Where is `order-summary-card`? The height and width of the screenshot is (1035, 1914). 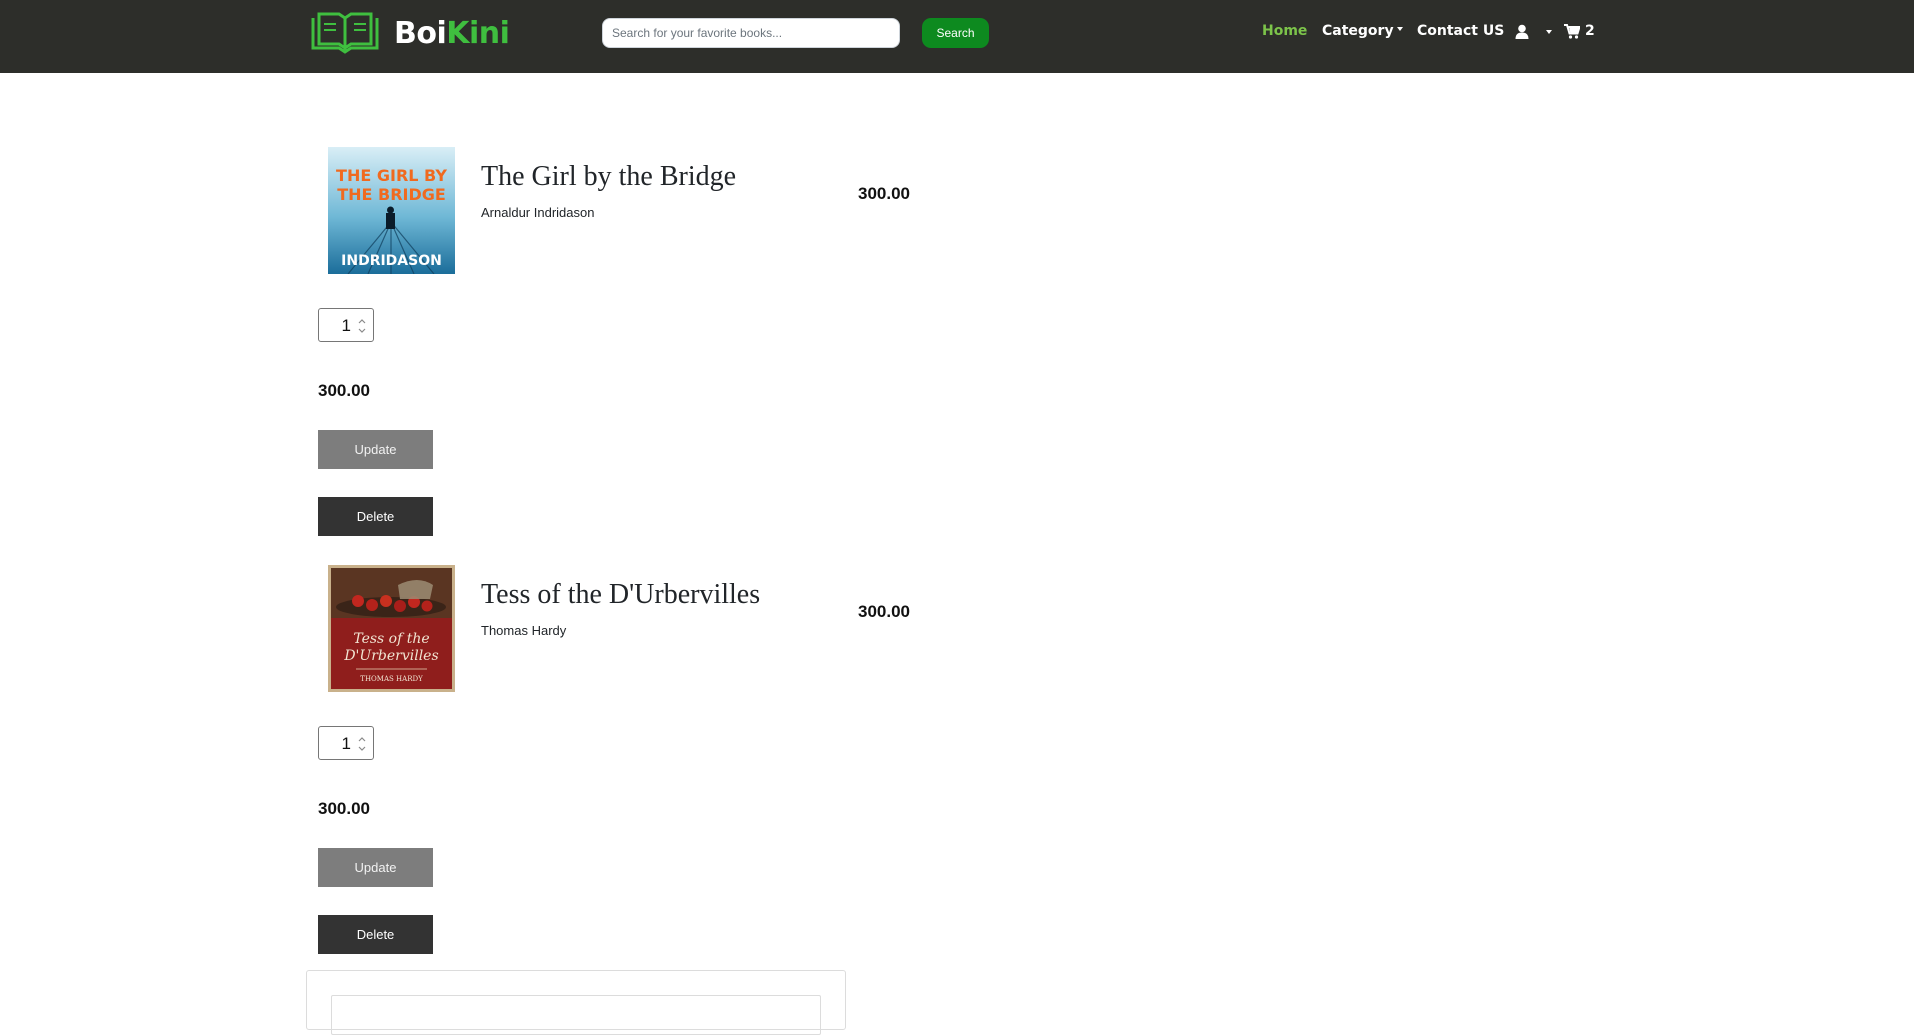
order-summary-card is located at coordinates (576, 1002).